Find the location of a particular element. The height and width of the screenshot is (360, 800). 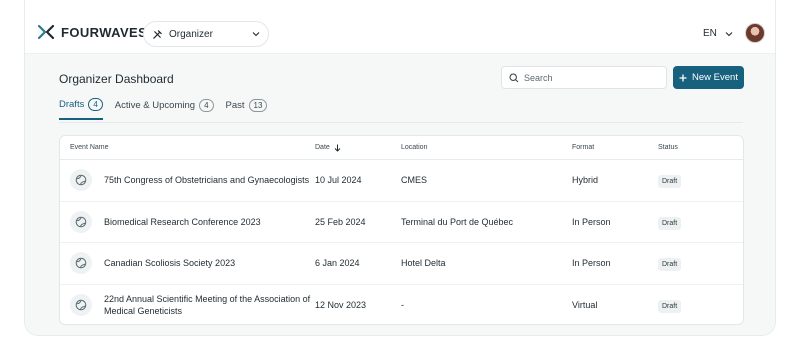

search-placeholder: Search is located at coordinates (538, 77).